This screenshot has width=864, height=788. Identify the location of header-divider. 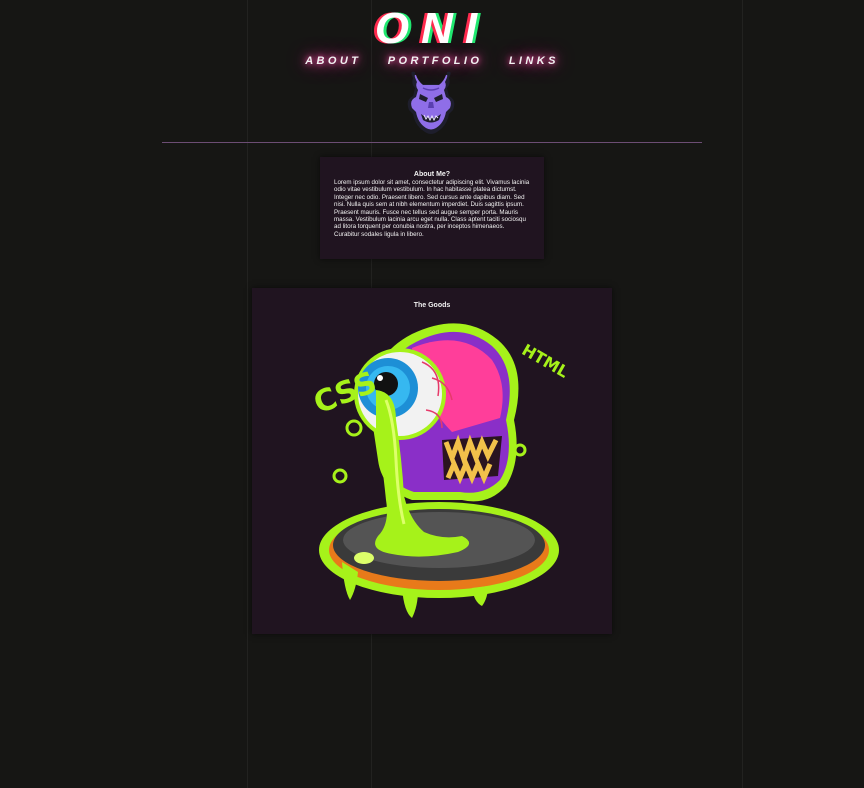
(432, 142).